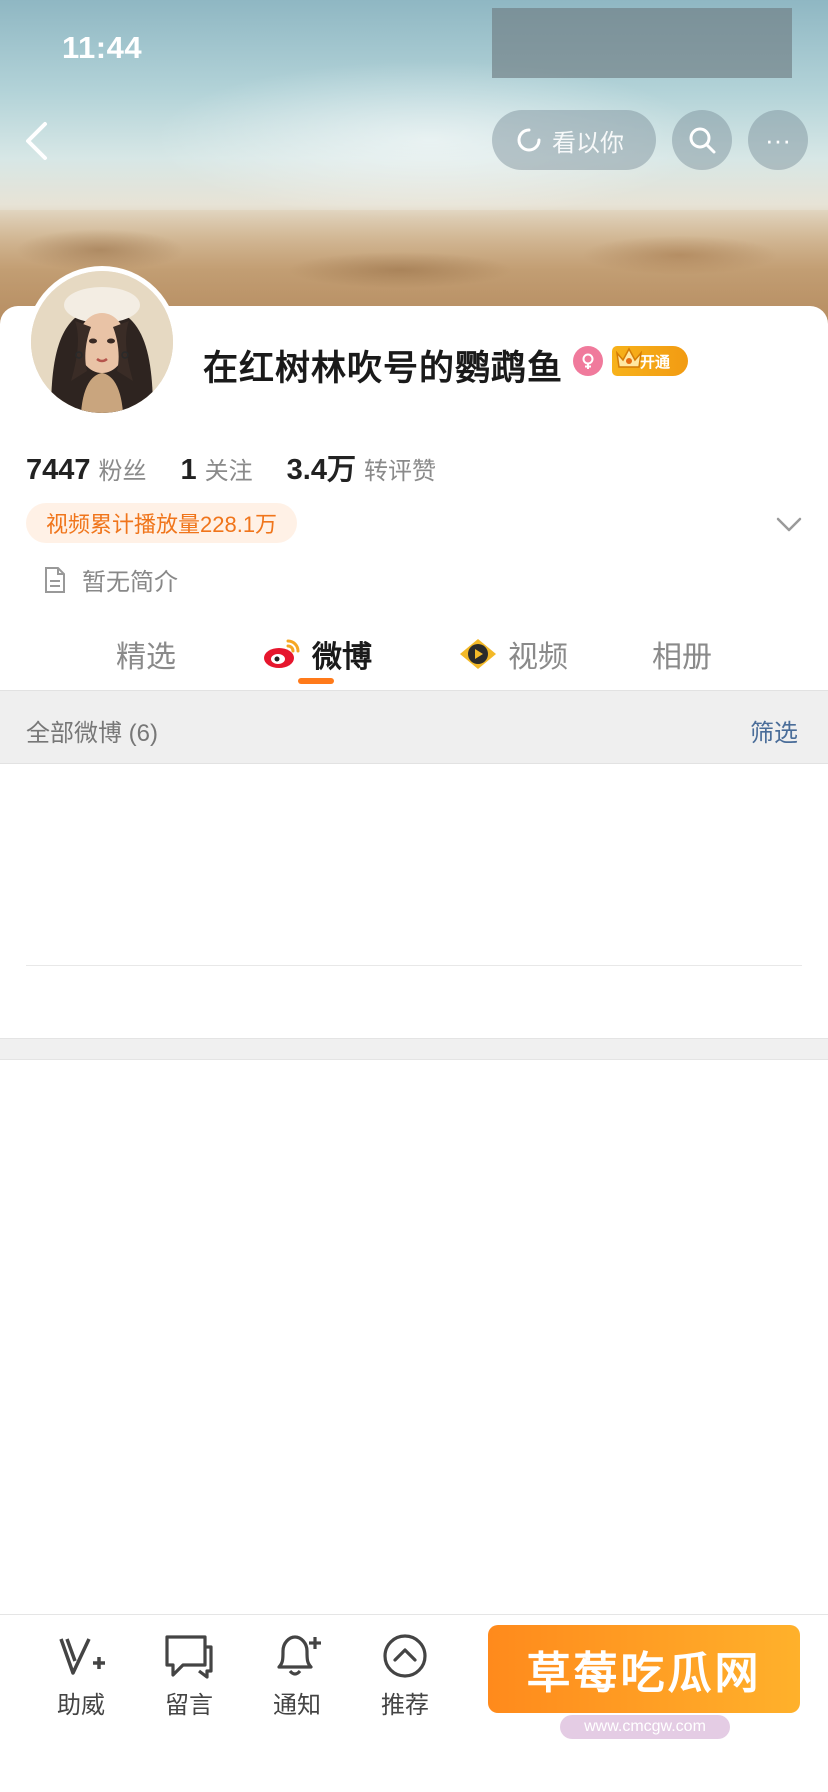 The height and width of the screenshot is (1792, 828). Describe the element at coordinates (122, 471) in the screenshot. I see `stat-label: 粉丝` at that location.